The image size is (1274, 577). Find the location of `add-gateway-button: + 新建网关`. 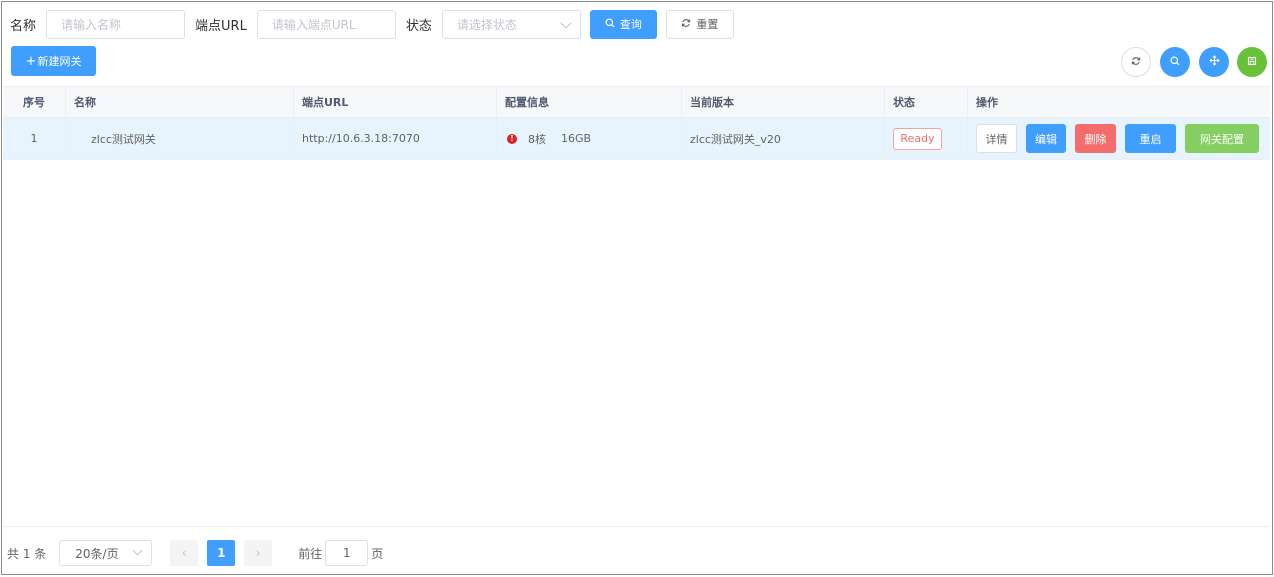

add-gateway-button: + 新建网关 is located at coordinates (53, 61).